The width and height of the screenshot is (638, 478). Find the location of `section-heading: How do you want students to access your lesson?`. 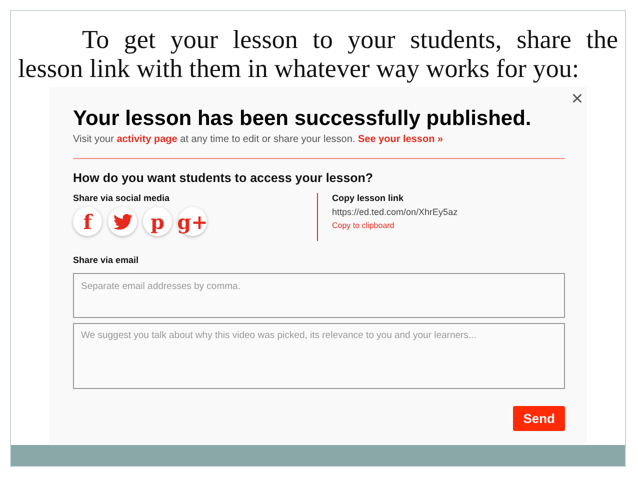

section-heading: How do you want students to access your lesson? is located at coordinates (223, 178).